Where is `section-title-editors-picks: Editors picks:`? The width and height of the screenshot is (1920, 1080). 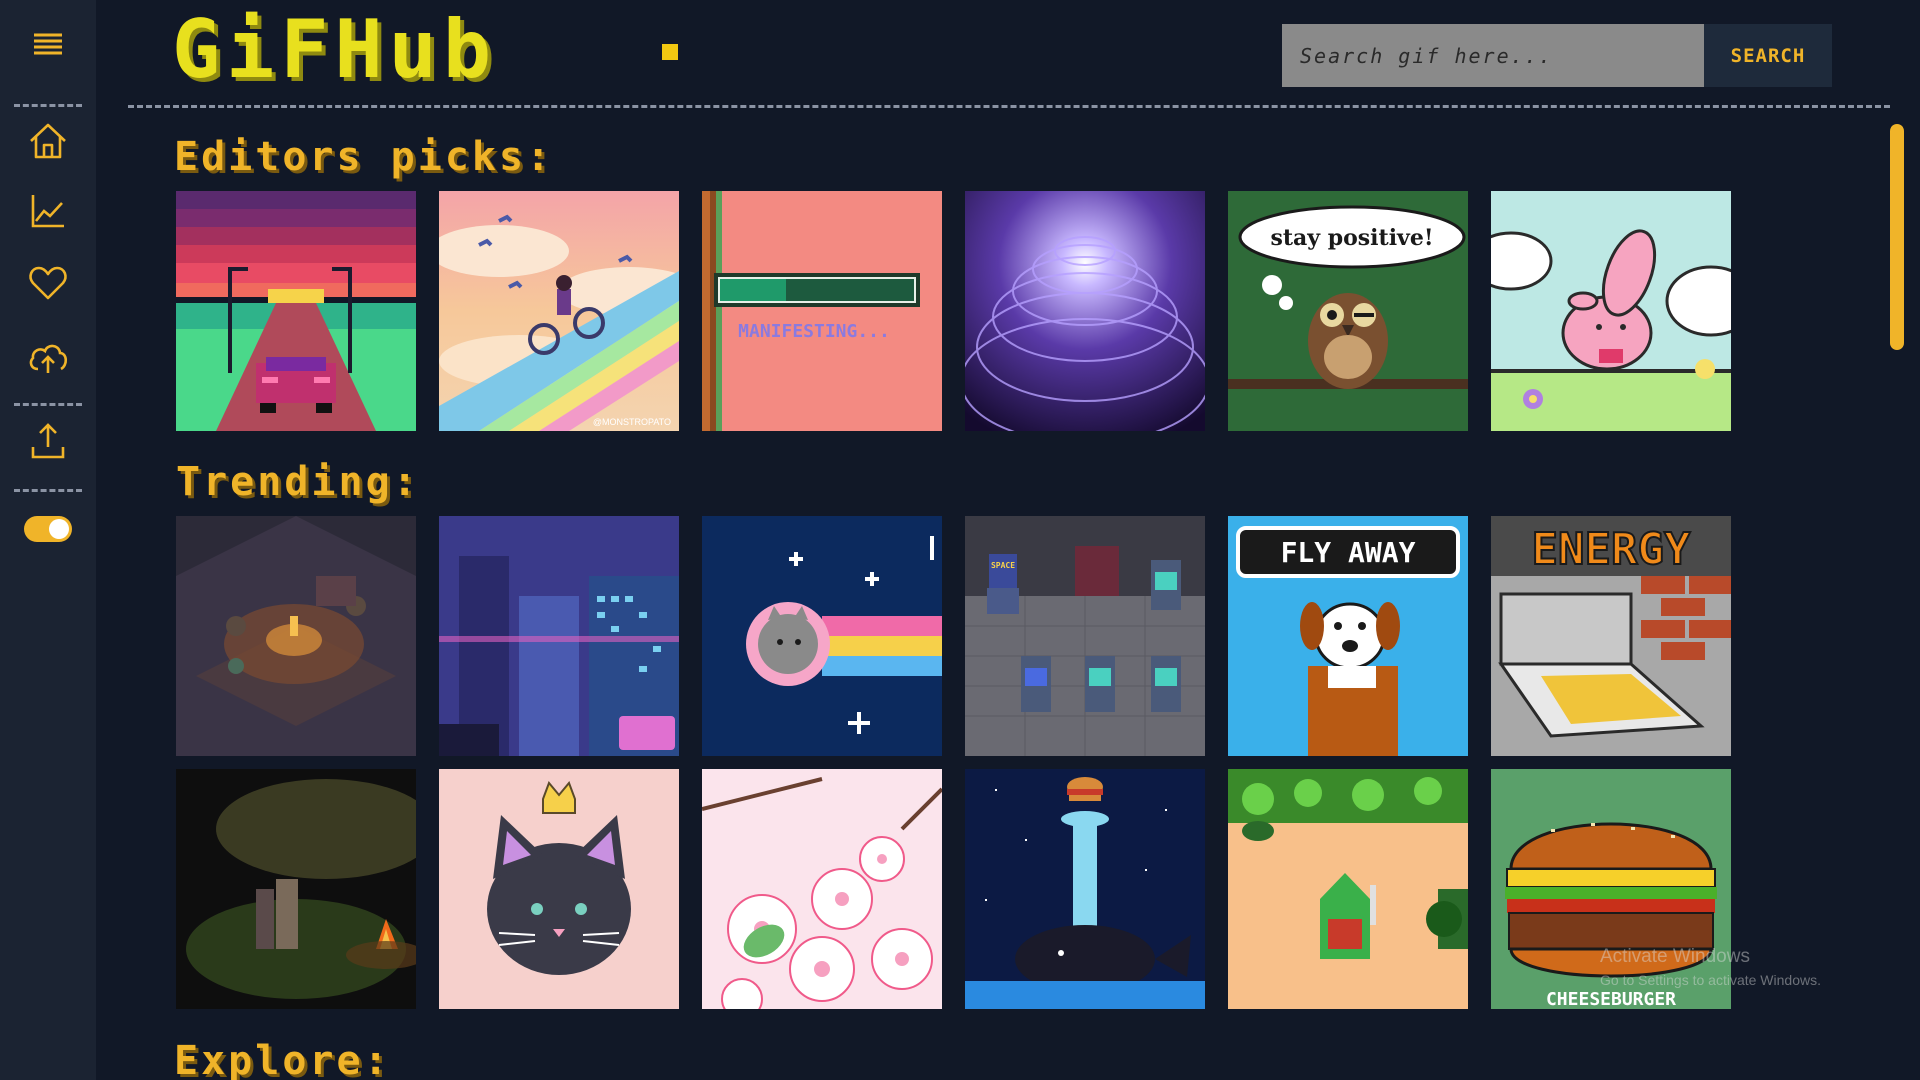 section-title-editors-picks: Editors picks: is located at coordinates (364, 157).